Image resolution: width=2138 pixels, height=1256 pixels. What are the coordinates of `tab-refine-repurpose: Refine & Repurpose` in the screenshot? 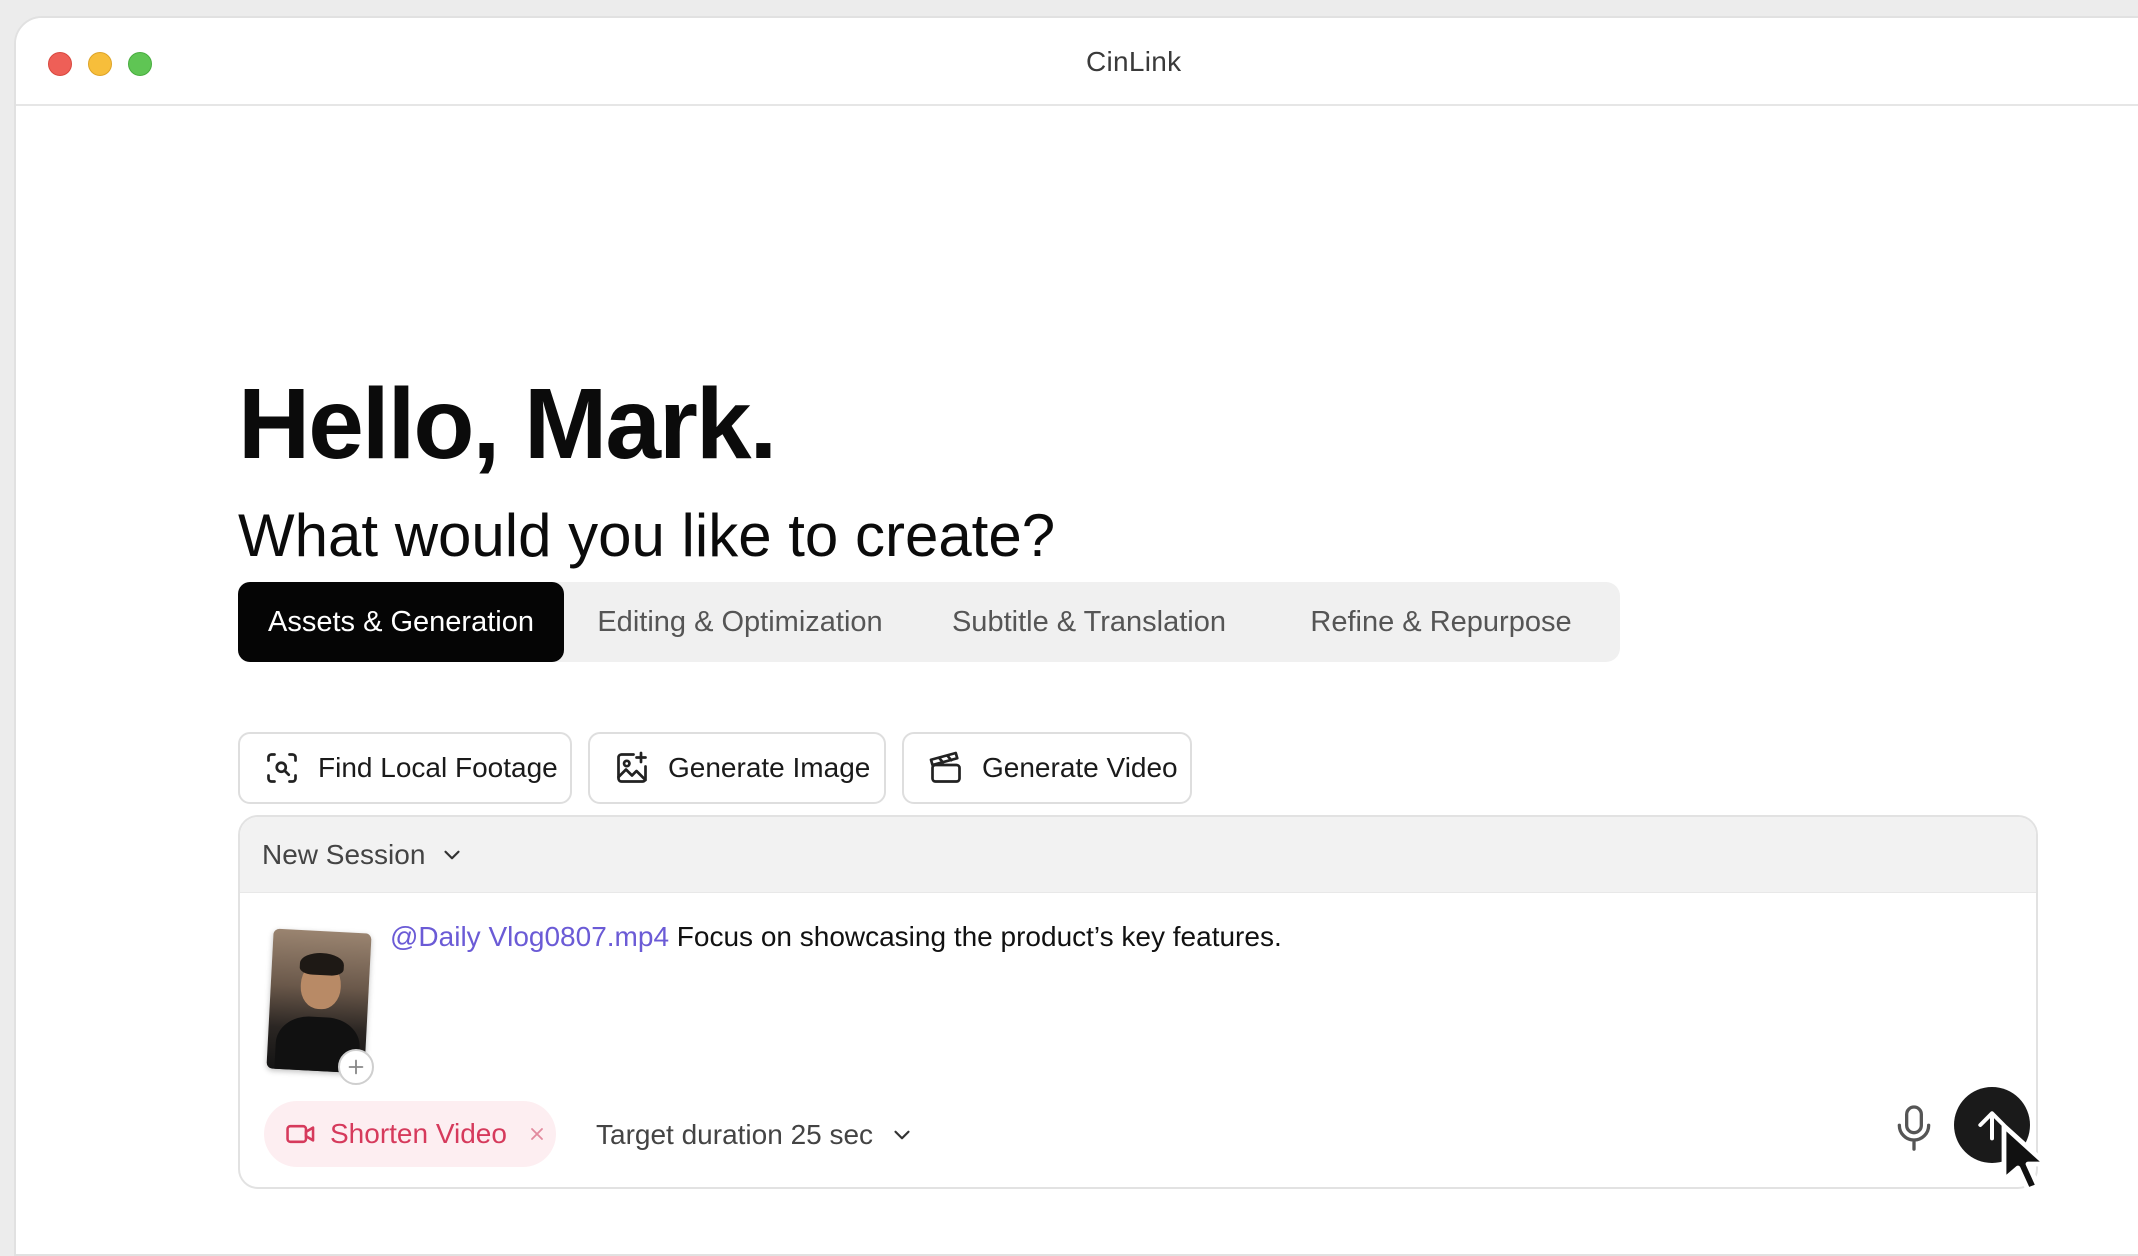 It's located at (1441, 622).